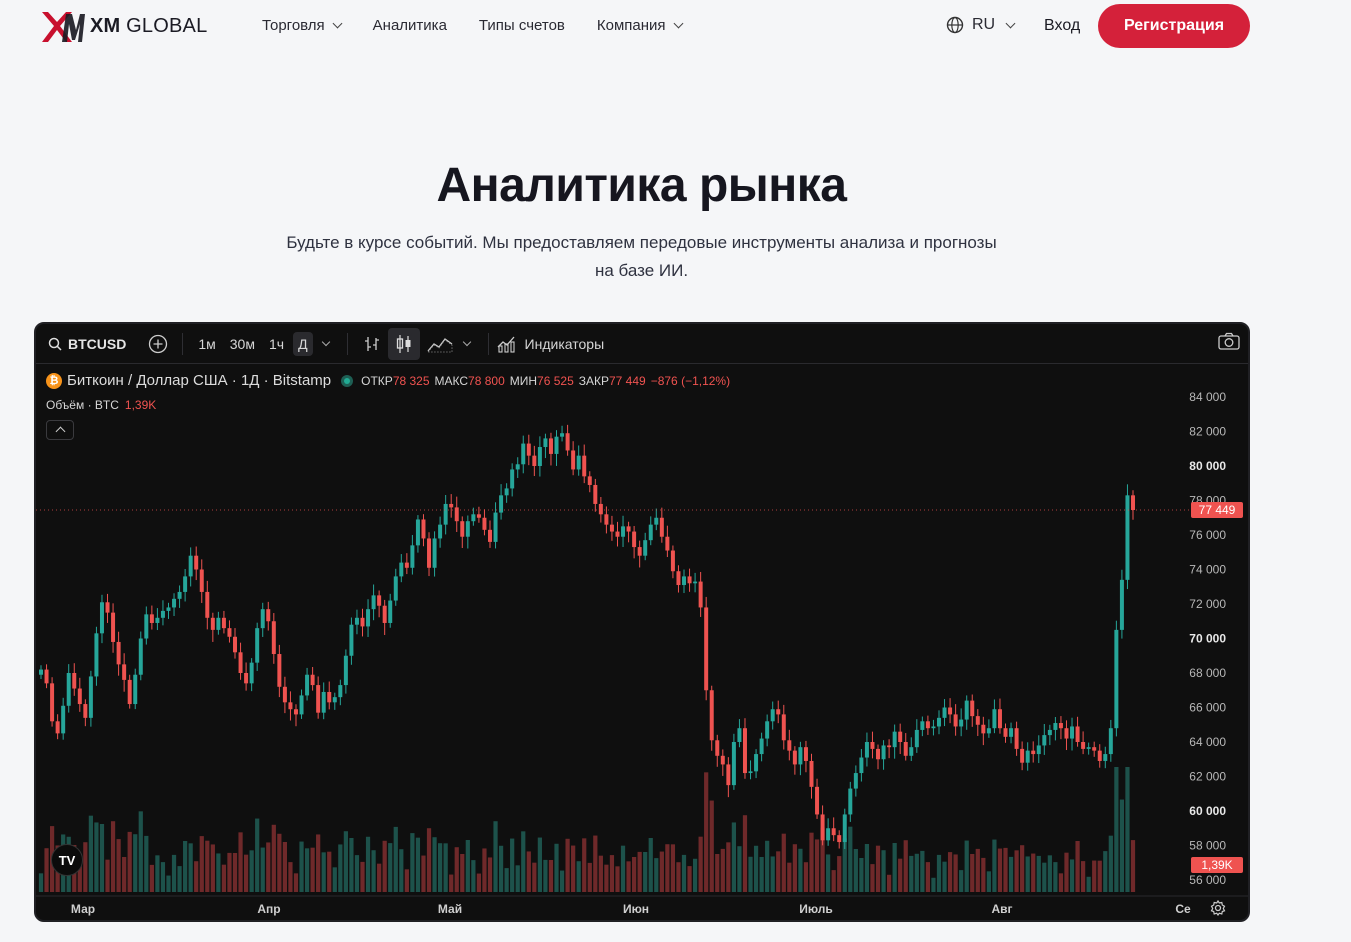 This screenshot has width=1351, height=942. What do you see at coordinates (242, 344) in the screenshot?
I see `interval-30m: 30м` at bounding box center [242, 344].